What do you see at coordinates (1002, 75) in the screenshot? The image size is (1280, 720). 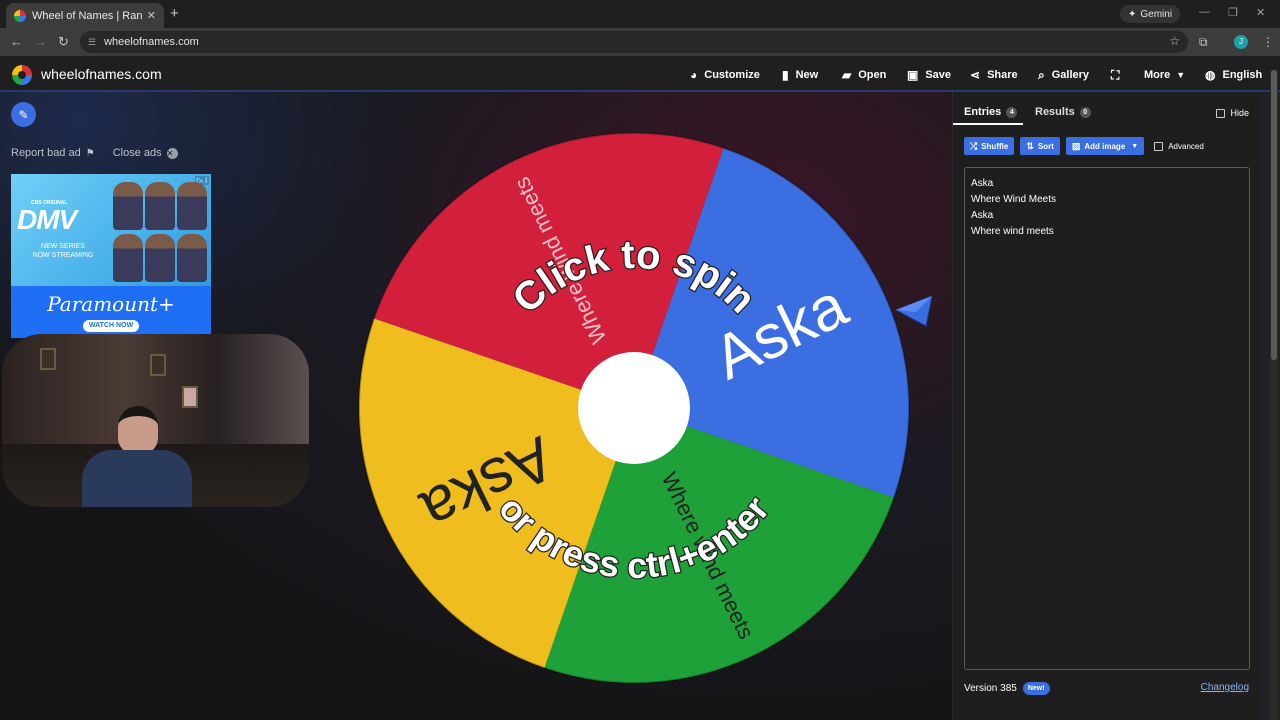 I see `share-label: Share` at bounding box center [1002, 75].